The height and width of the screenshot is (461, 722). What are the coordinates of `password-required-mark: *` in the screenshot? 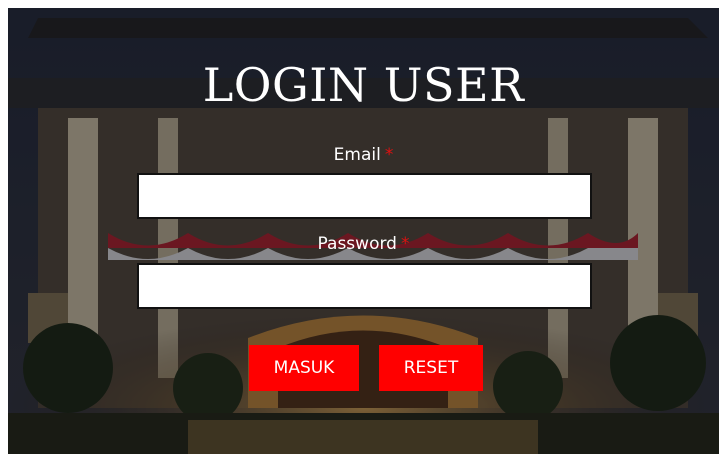 It's located at (405, 244).